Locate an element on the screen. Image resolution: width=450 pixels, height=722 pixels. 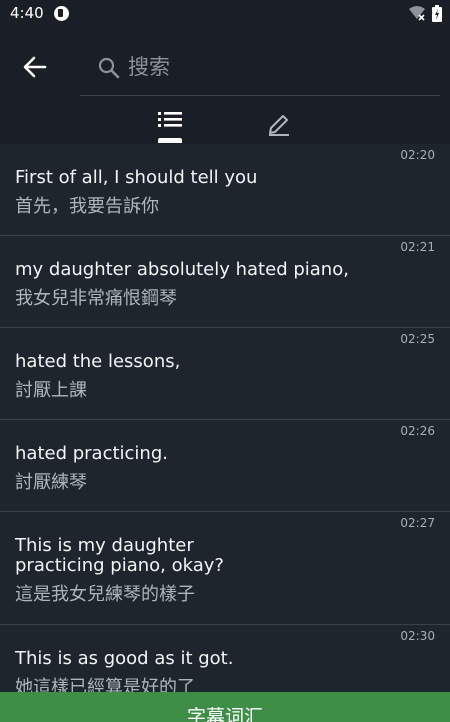
list-icon is located at coordinates (170, 119).